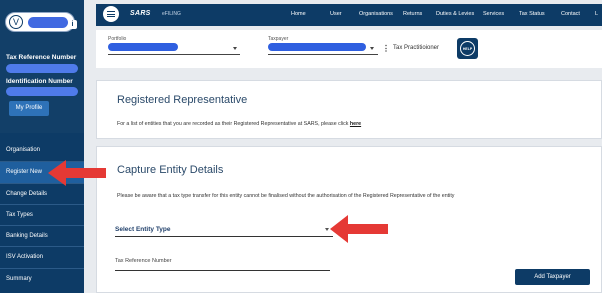 This screenshot has width=602, height=293. I want to click on portfolio-chevron-down-icon, so click(235, 48).